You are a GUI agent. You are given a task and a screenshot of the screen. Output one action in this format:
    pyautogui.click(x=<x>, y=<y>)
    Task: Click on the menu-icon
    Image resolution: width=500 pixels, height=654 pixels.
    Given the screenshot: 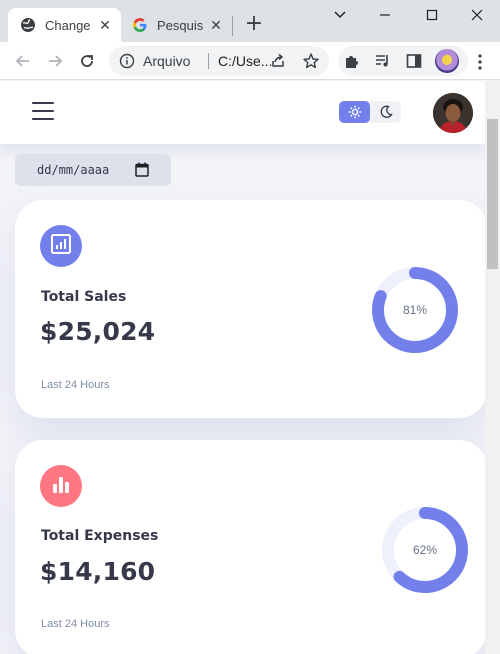 What is the action you would take?
    pyautogui.click(x=43, y=111)
    